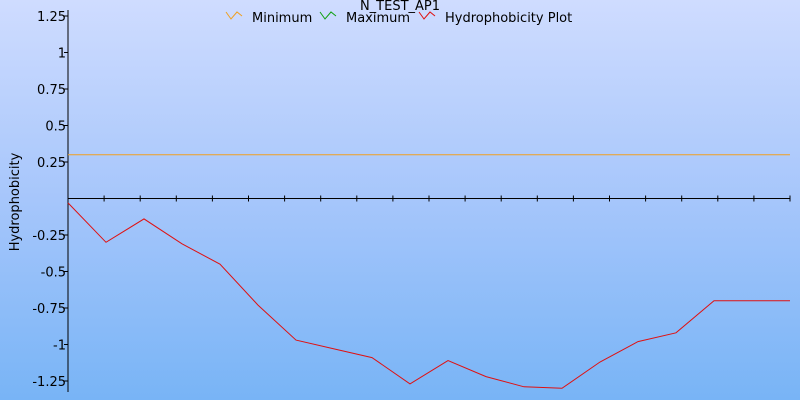  Describe the element at coordinates (429, 198) in the screenshot. I see `x-axis` at that location.